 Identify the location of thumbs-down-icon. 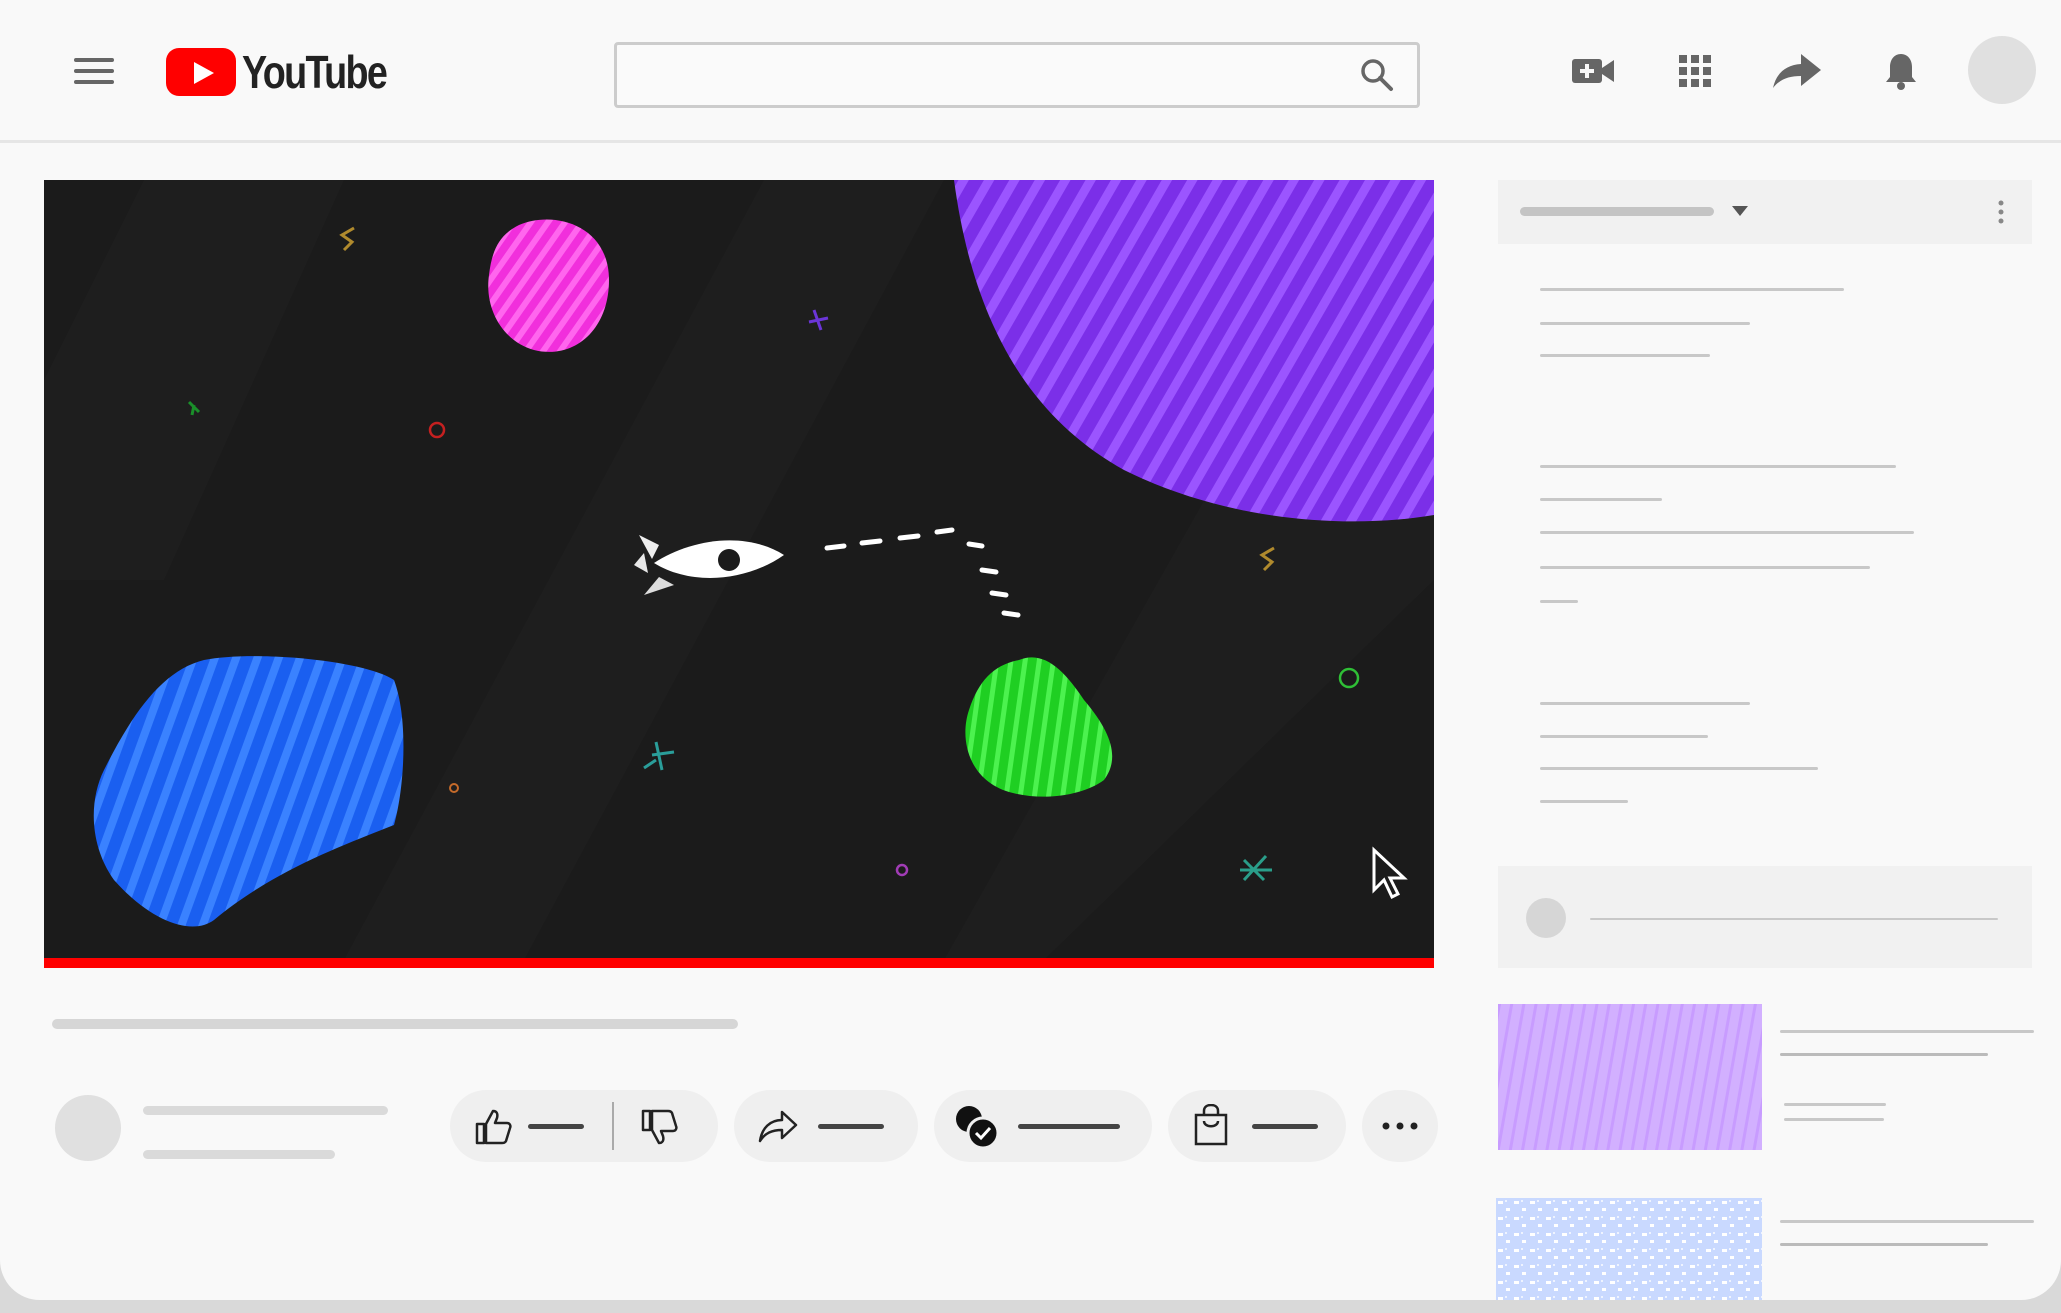
(659, 1127).